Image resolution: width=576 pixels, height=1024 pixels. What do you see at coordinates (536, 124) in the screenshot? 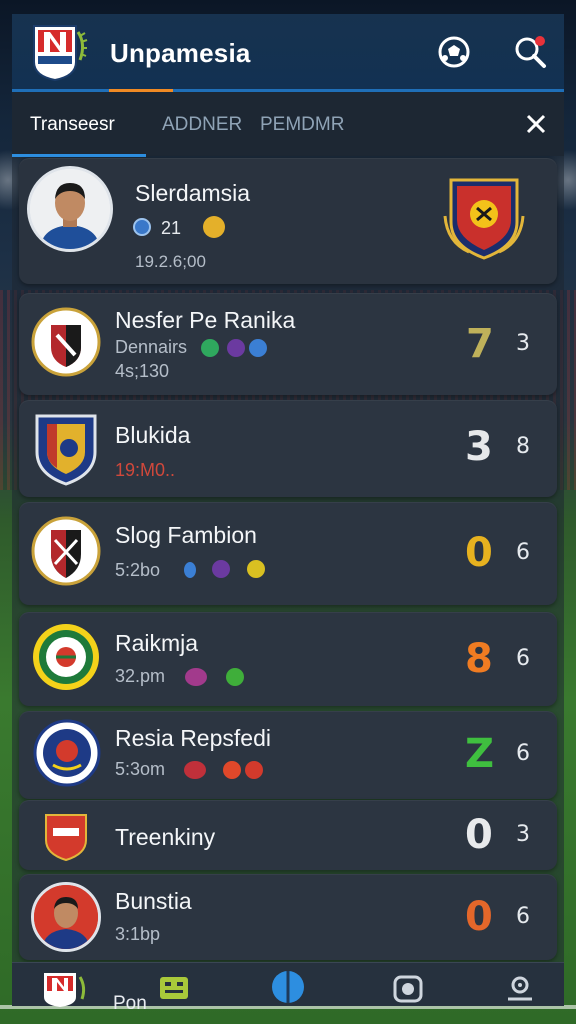
I see `close-icon` at bounding box center [536, 124].